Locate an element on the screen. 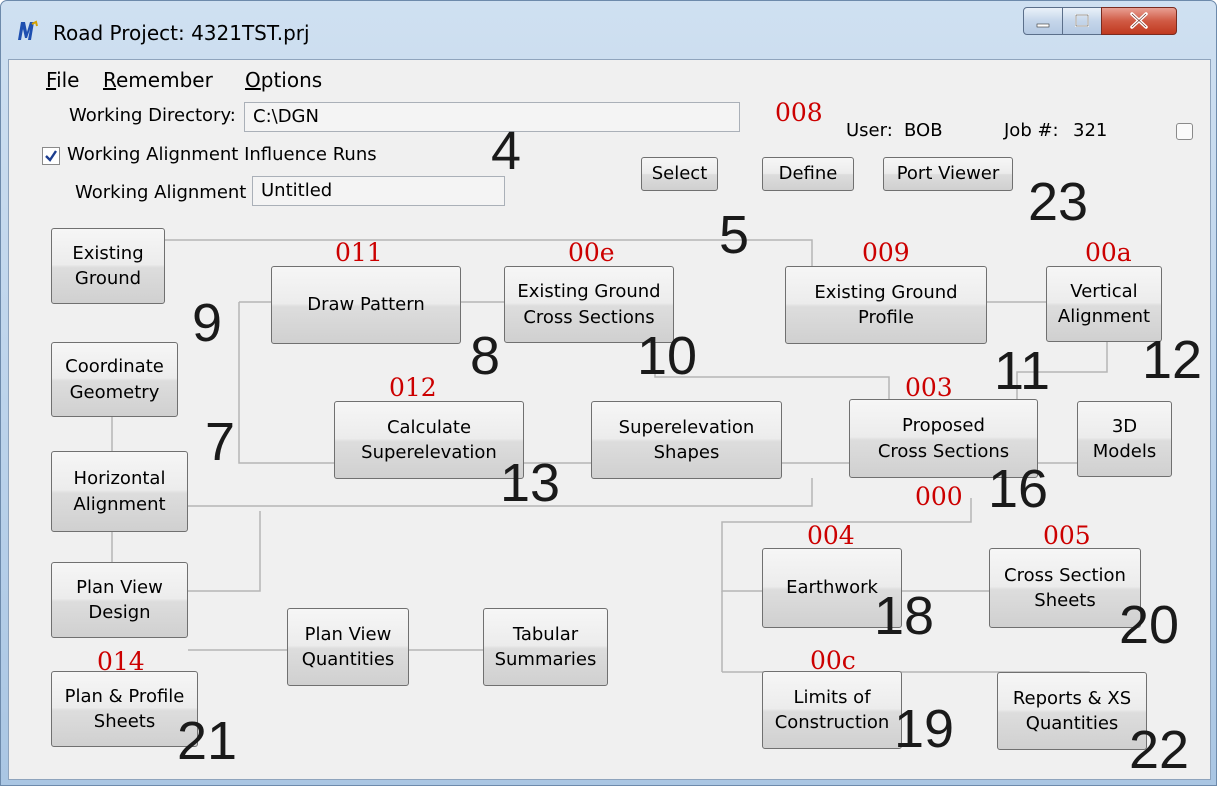 This screenshot has height=786, width=1217. code-003: 003 is located at coordinates (929, 387).